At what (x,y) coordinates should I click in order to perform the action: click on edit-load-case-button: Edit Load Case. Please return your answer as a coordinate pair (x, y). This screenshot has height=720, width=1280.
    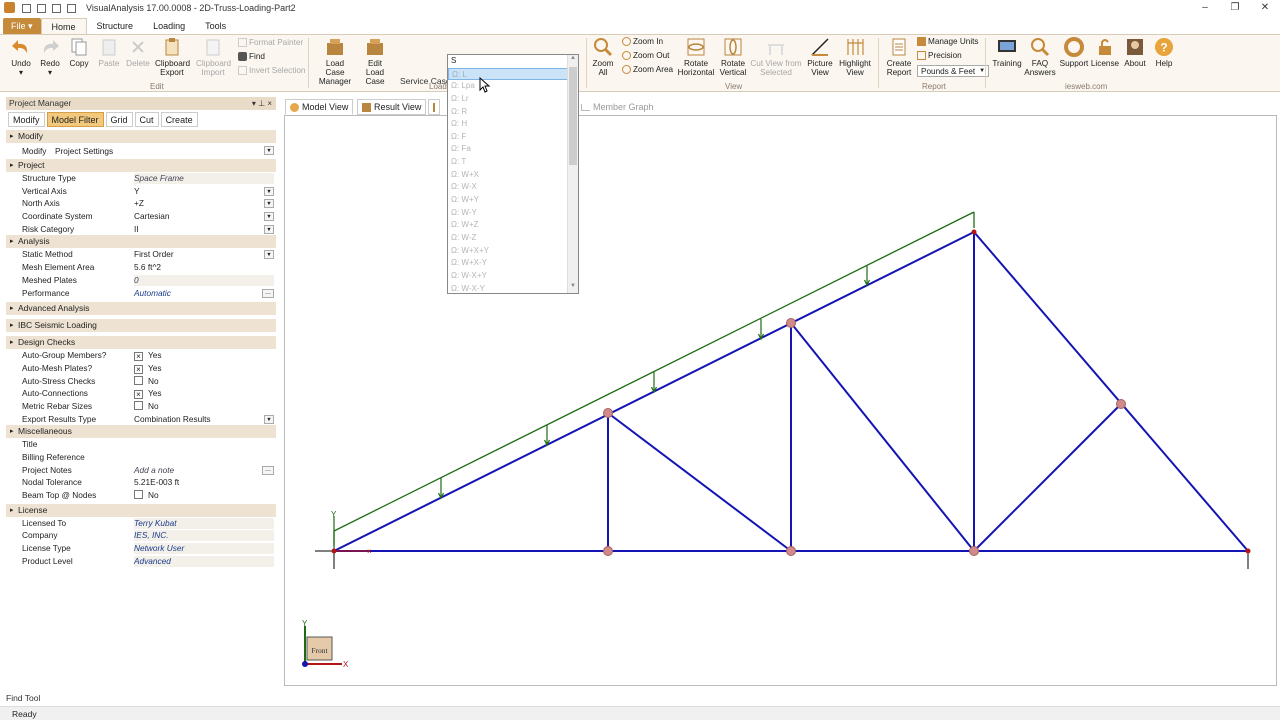
    Looking at the image, I should click on (375, 61).